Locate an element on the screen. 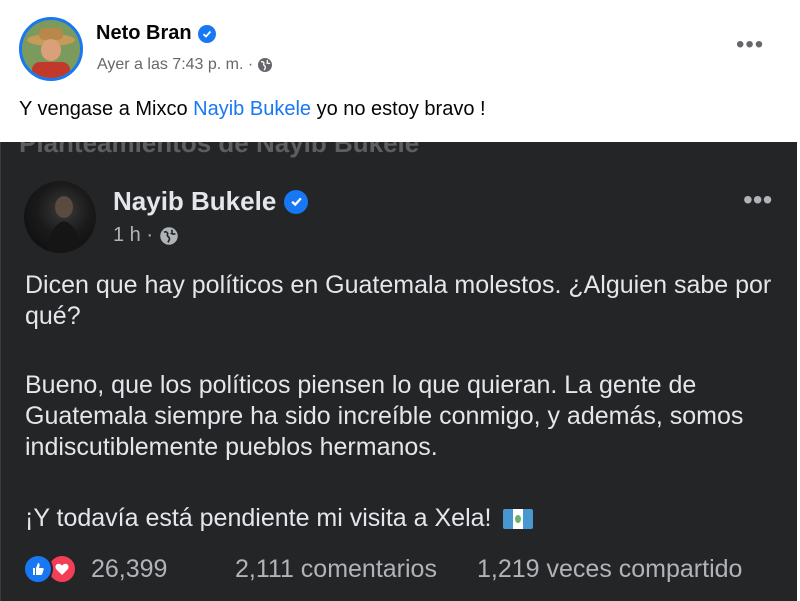  post-text-end: yo no estoy bravo ! is located at coordinates (398, 109).